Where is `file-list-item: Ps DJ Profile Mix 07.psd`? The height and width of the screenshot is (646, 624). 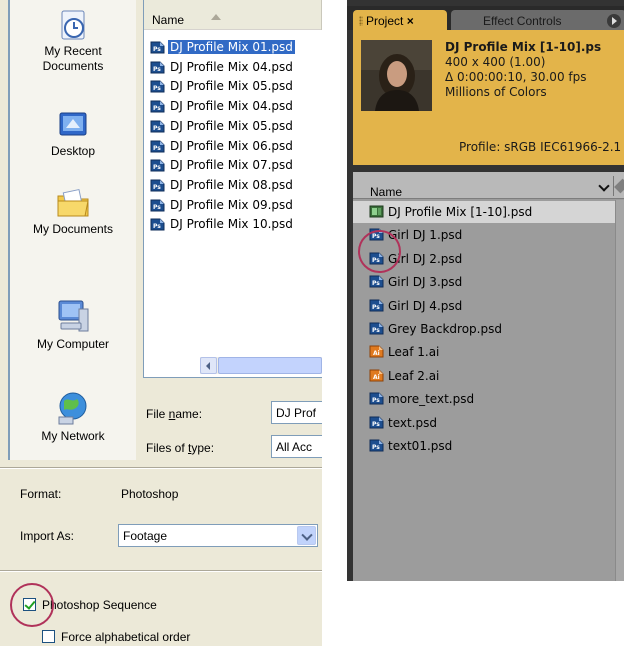 file-list-item: Ps DJ Profile Mix 07.psd is located at coordinates (235, 165).